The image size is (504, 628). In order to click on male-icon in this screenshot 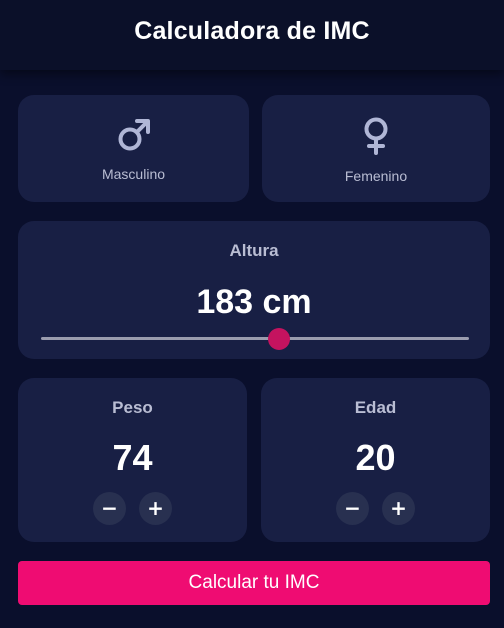, I will do `click(134, 135)`.